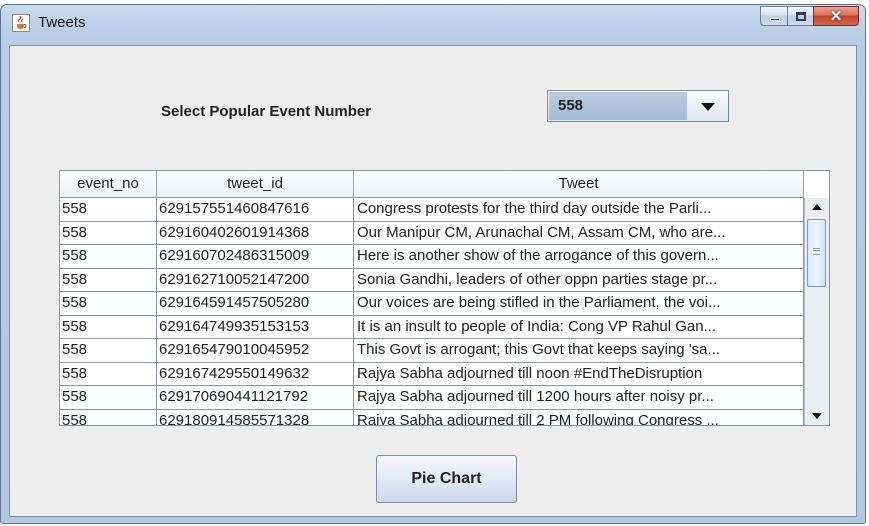 The image size is (869, 526). I want to click on event-number-label: Select Popular Event Number, so click(266, 111).